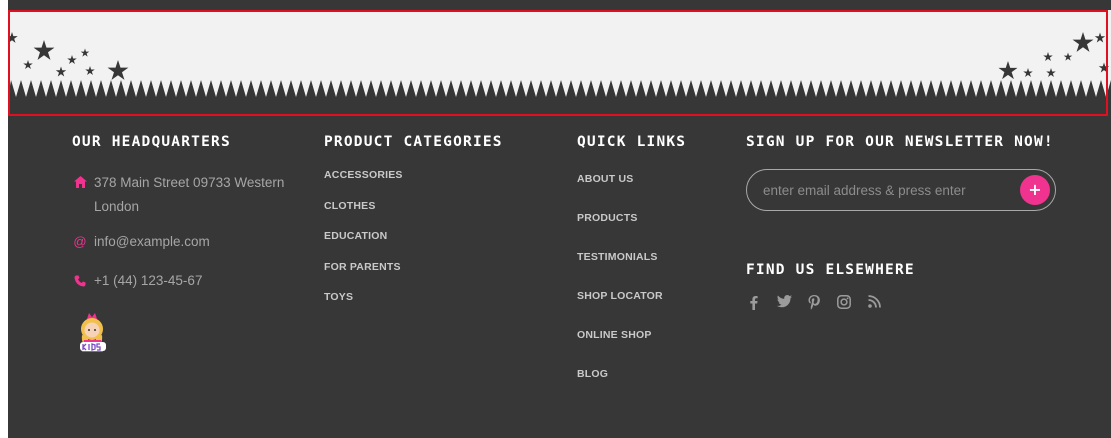 The height and width of the screenshot is (438, 1111). I want to click on newsletter-email-input, so click(888, 190).